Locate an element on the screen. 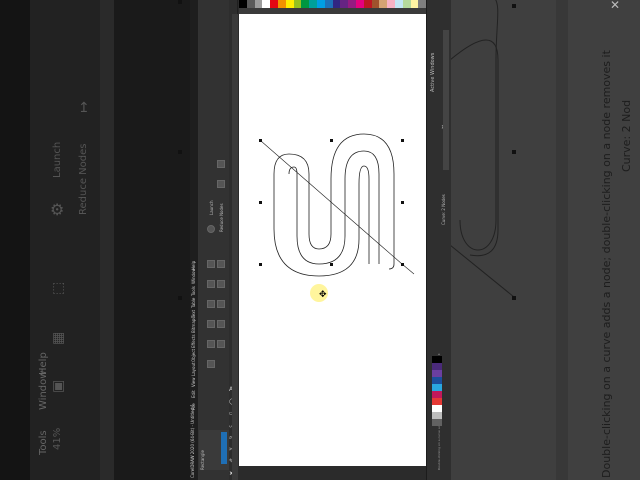  align-icon is located at coordinates (221, 184).